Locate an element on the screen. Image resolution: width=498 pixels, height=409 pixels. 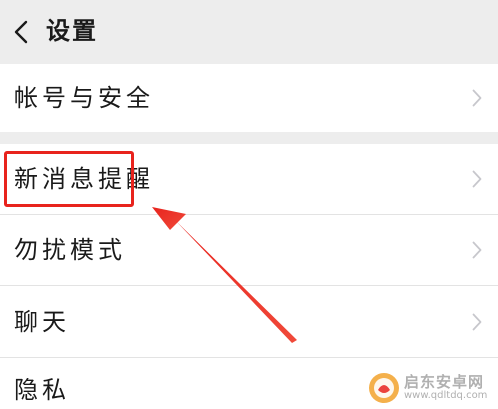
chevron-left-icon is located at coordinates (21, 32).